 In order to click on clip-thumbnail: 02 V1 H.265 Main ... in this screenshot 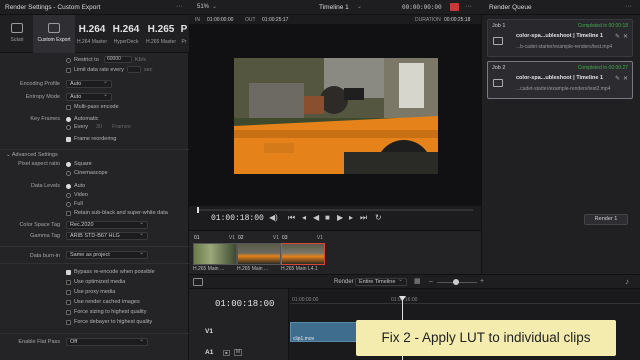, I will do `click(259, 253)`.